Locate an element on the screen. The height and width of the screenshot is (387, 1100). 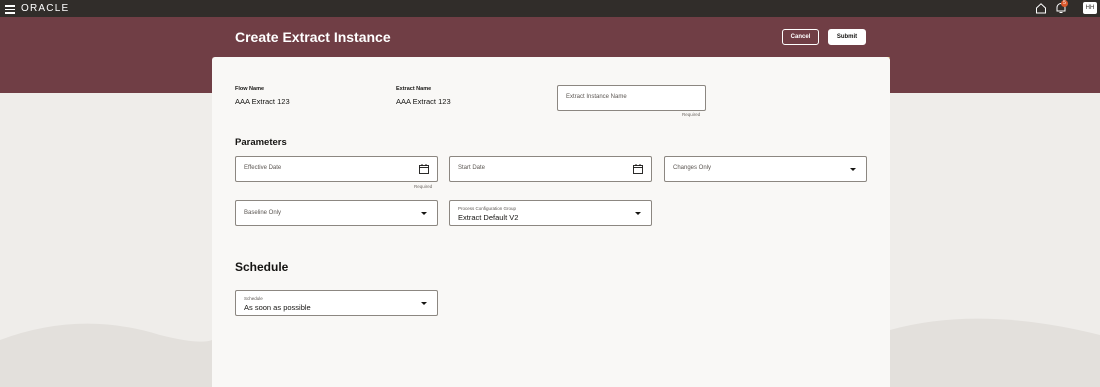
extract-instance-name-placeholder: Extract Instance Name is located at coordinates (596, 97).